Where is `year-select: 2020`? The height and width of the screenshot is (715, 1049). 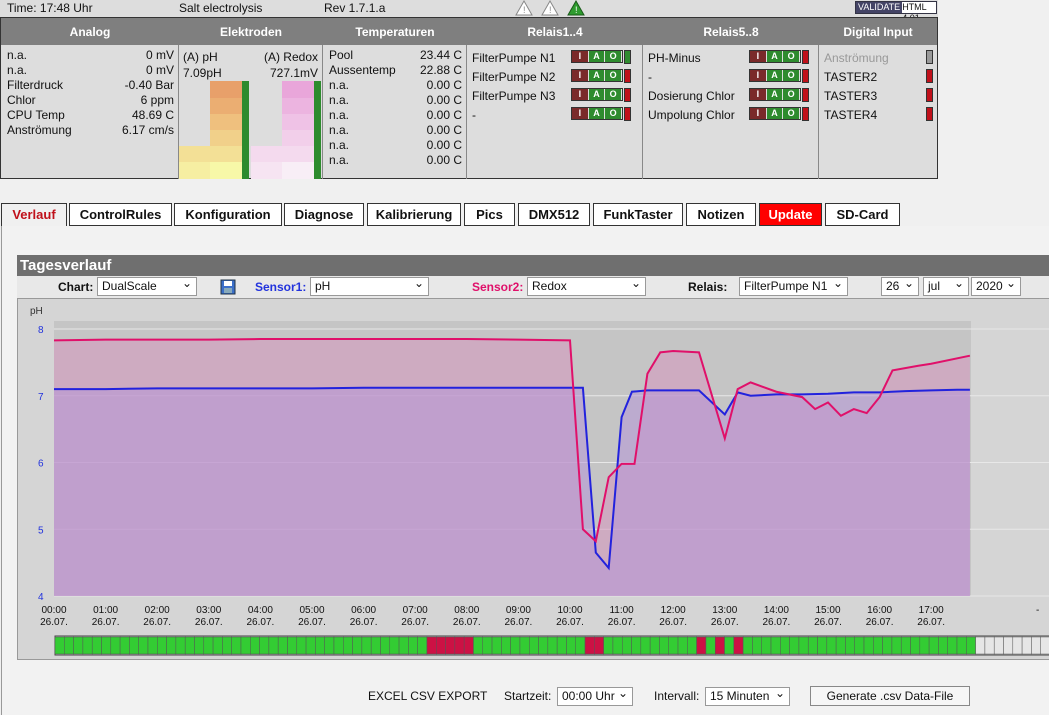
year-select: 2020 is located at coordinates (996, 285).